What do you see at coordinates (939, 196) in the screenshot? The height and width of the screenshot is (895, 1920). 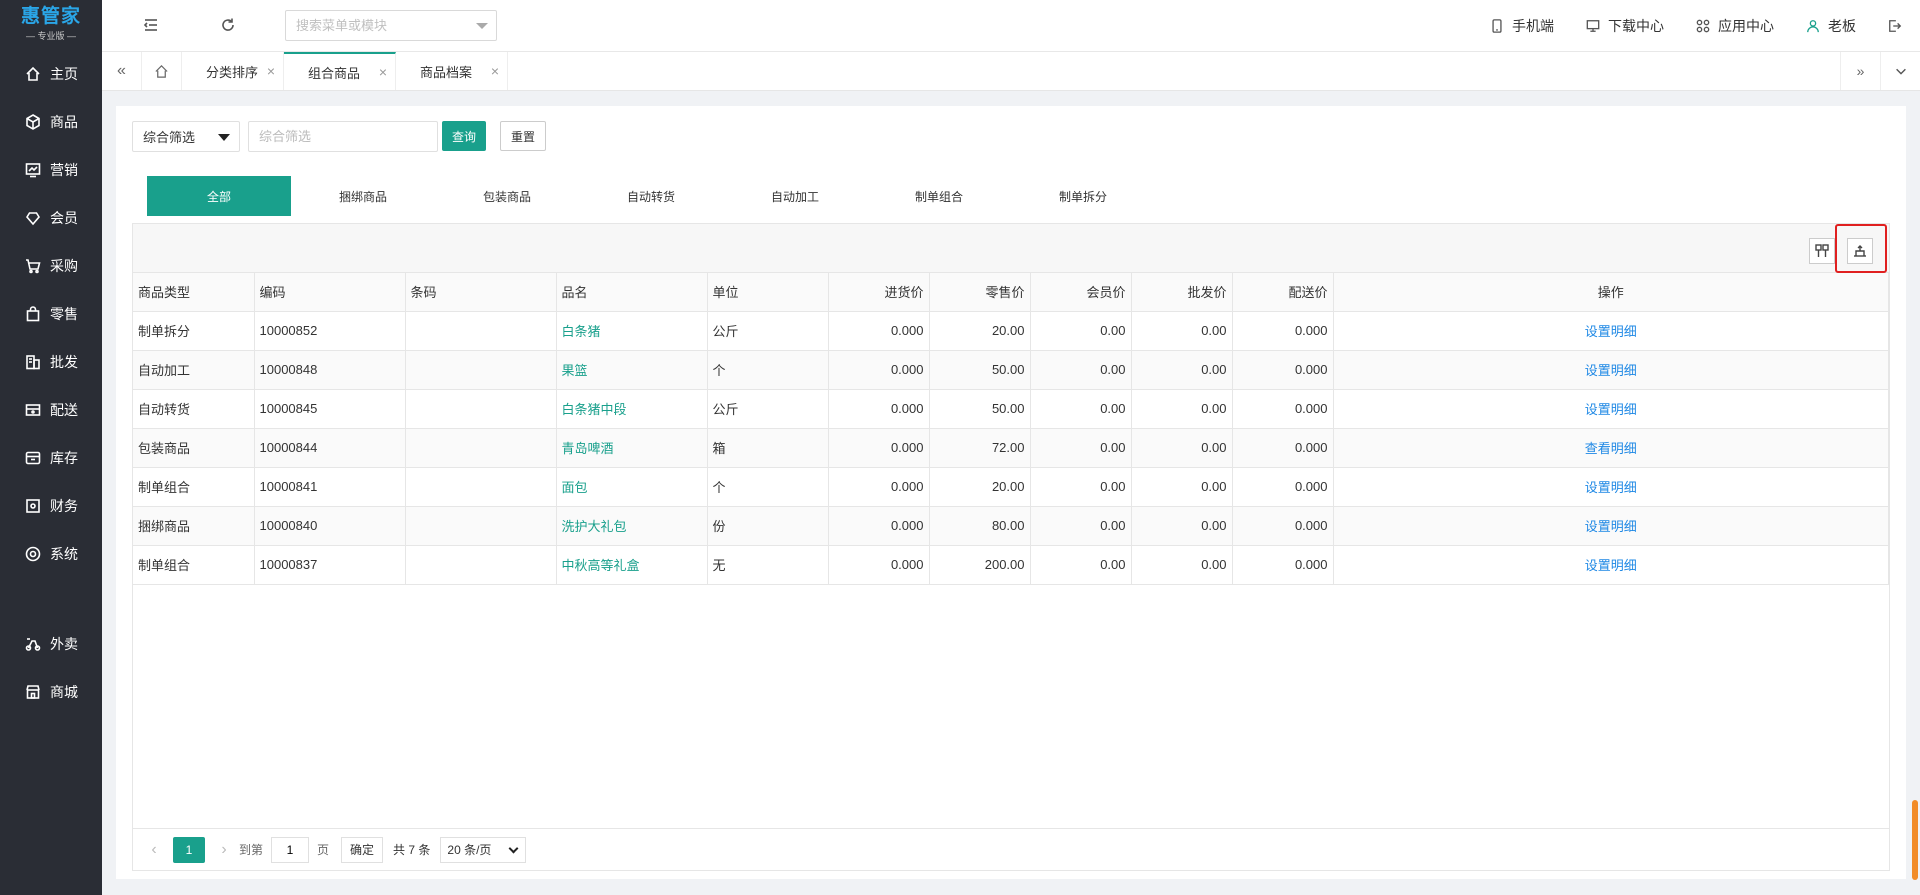 I see `type-tab: 制单组合` at bounding box center [939, 196].